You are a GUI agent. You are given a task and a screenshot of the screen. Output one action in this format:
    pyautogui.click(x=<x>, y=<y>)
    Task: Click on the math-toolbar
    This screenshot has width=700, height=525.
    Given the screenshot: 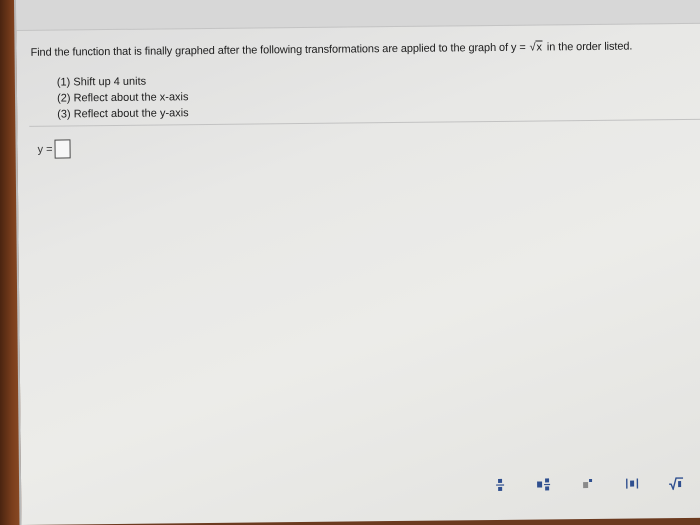 What is the action you would take?
    pyautogui.click(x=595, y=484)
    